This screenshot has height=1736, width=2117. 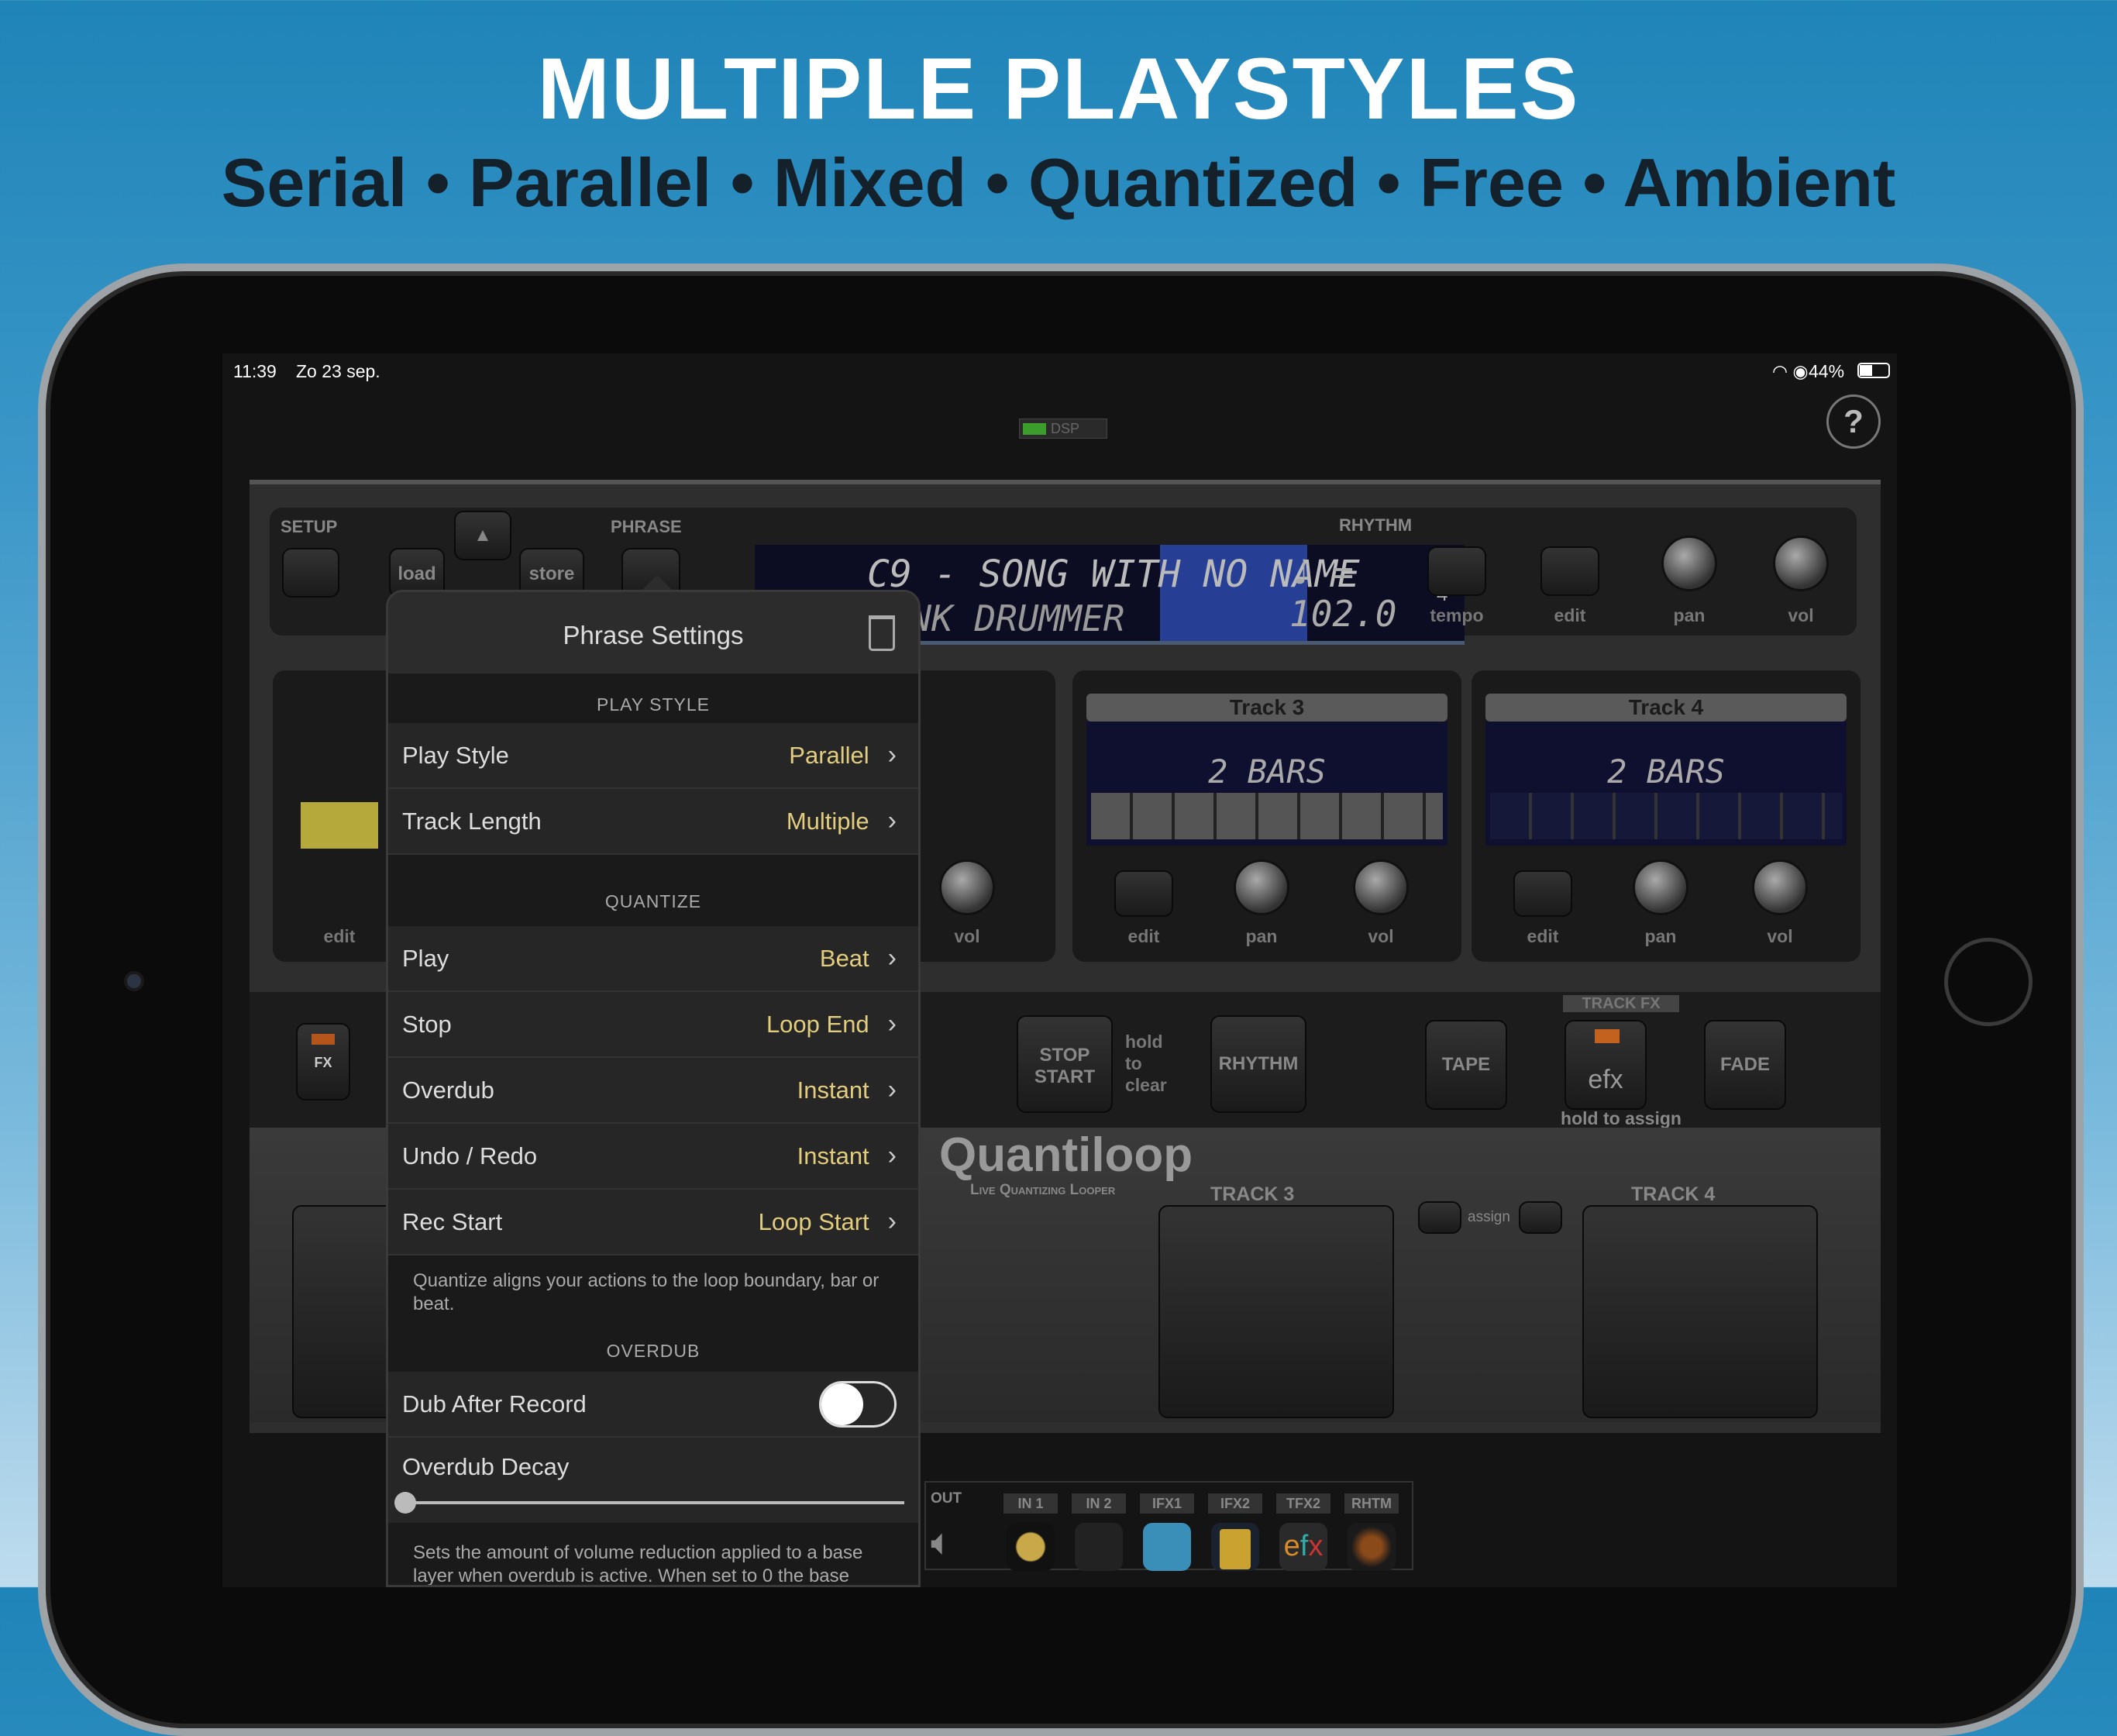 I want to click on track3-edit-label: edit, so click(x=1143, y=936).